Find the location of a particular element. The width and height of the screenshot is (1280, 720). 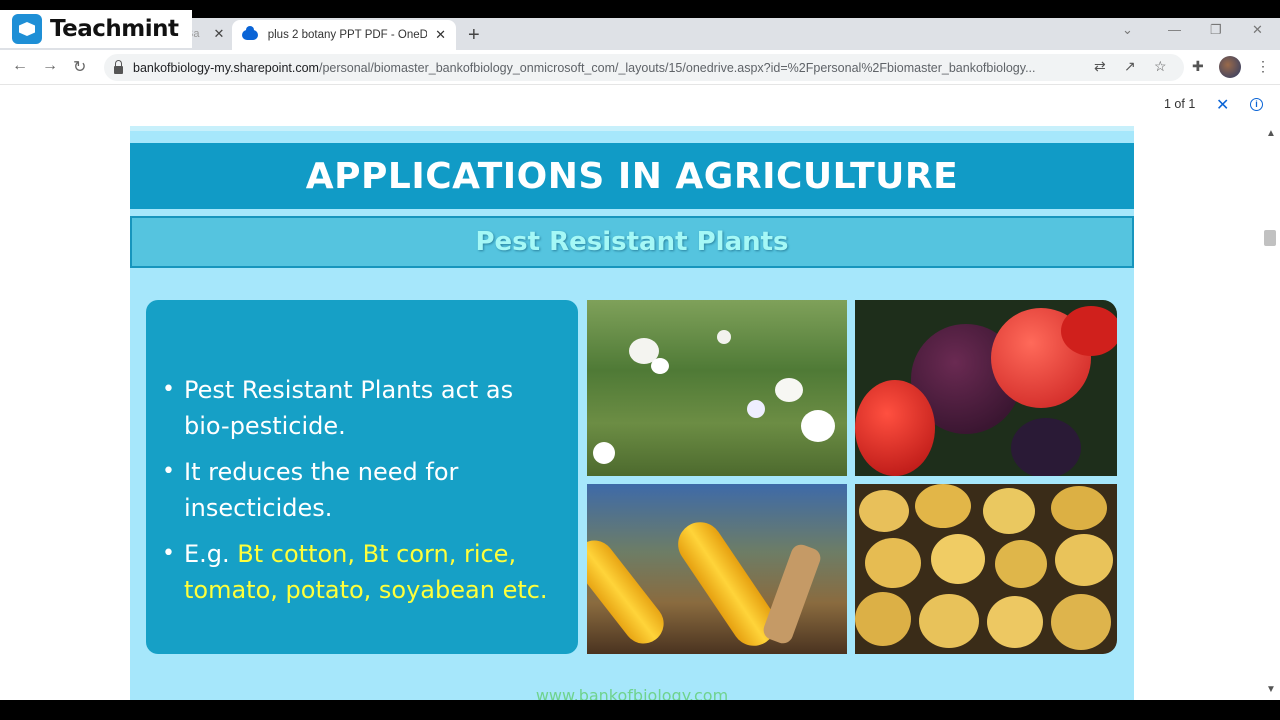

scroll-down-arrow-icon: ▼ is located at coordinates (1271, 689).